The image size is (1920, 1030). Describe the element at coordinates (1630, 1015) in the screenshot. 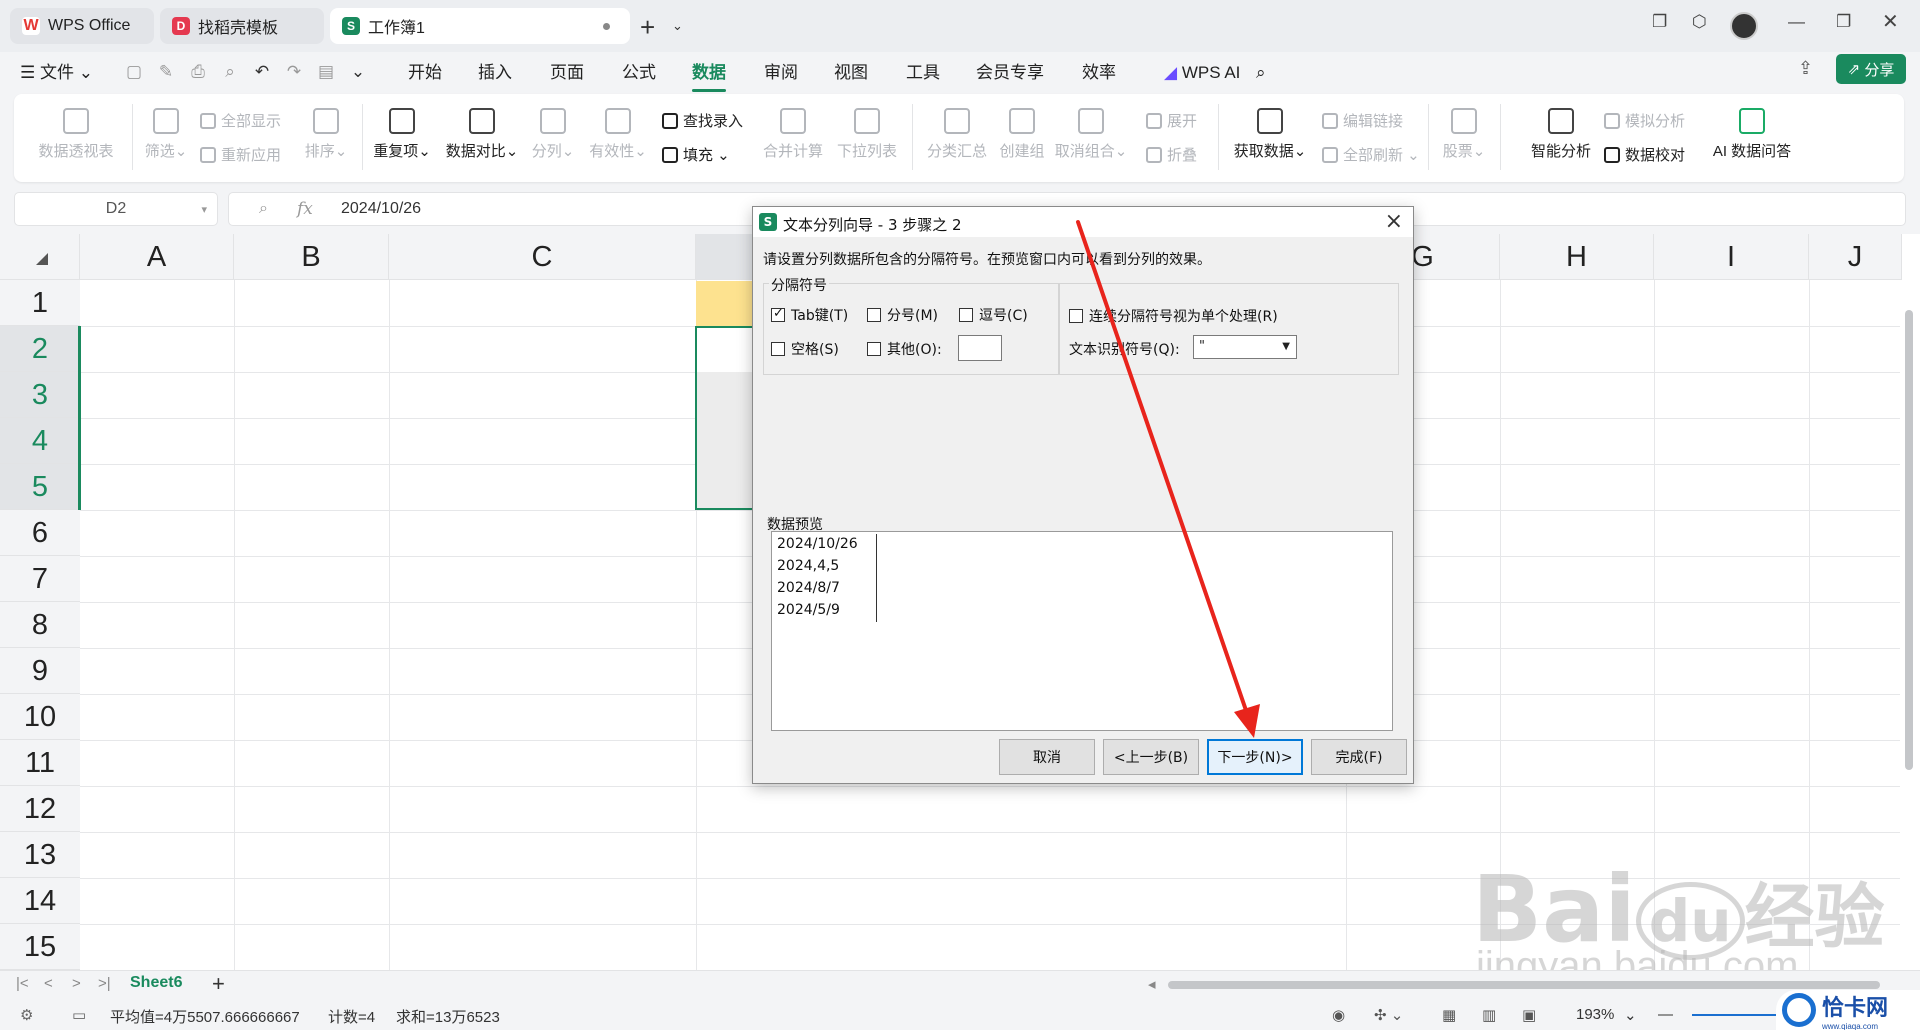

I see `zoom-caret-icon: ⌄` at that location.